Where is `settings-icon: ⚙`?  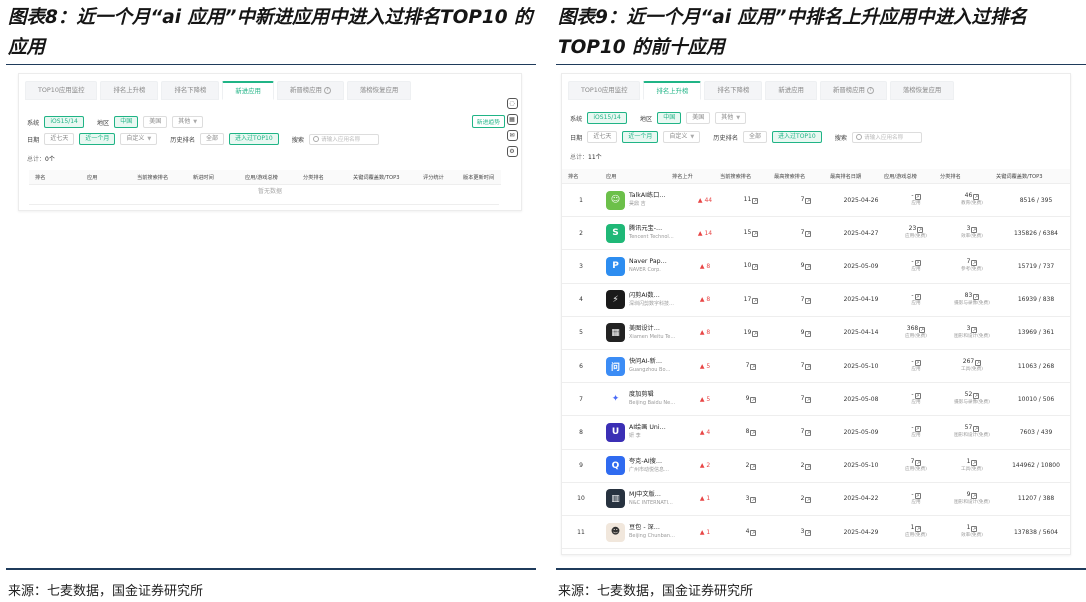
settings-icon: ⚙ is located at coordinates (512, 151).